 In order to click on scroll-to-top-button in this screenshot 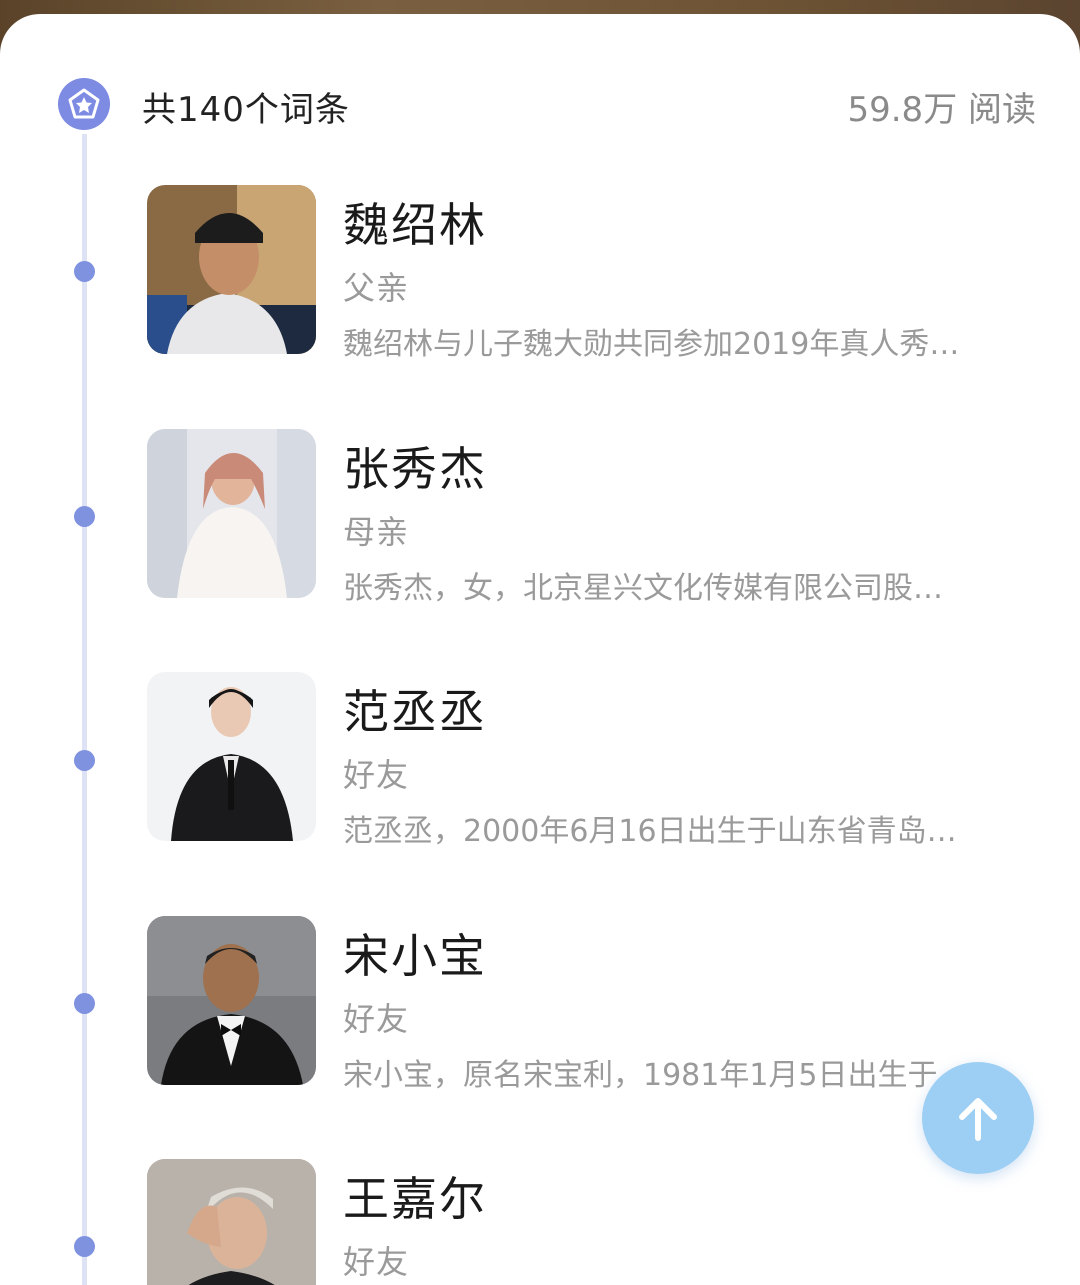, I will do `click(978, 1118)`.